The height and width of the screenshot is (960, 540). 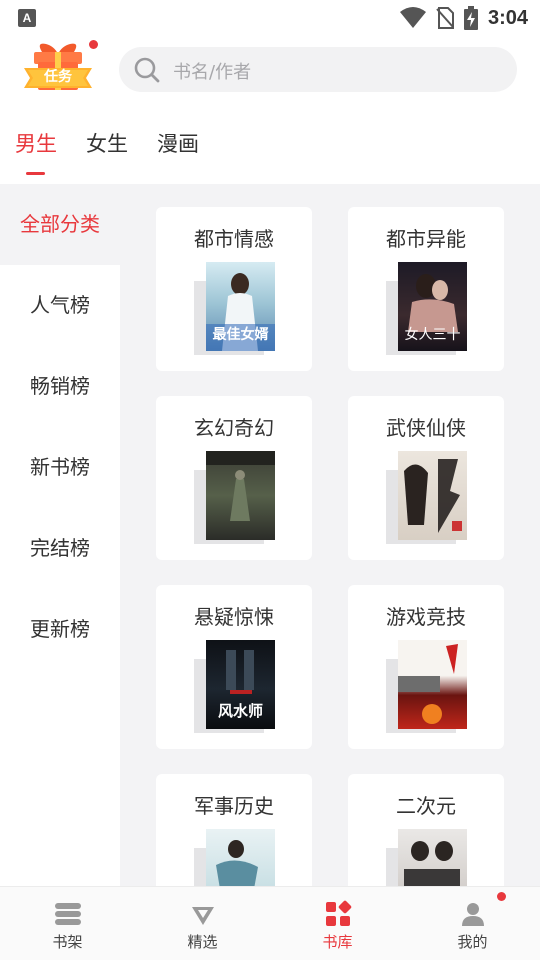 What do you see at coordinates (203, 916) in the screenshot?
I see `diamond-icon` at bounding box center [203, 916].